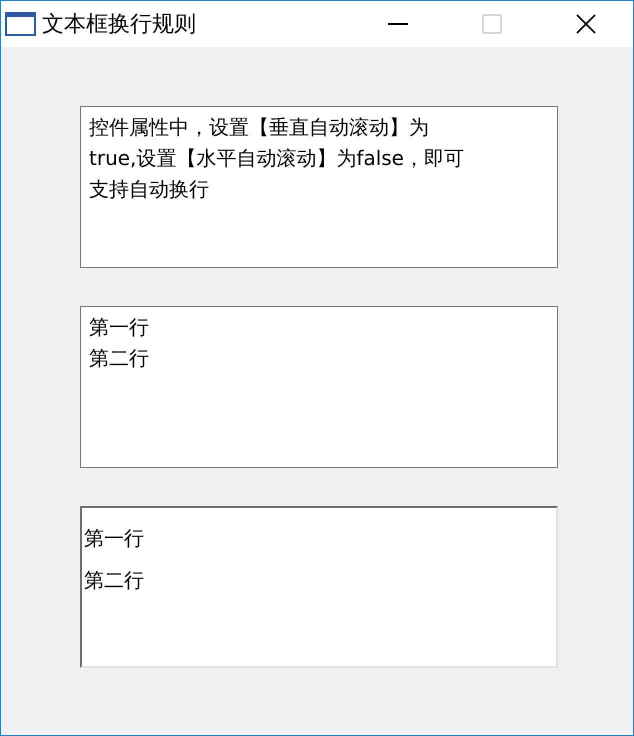 This screenshot has height=736, width=634. What do you see at coordinates (586, 24) in the screenshot?
I see `close-icon` at bounding box center [586, 24].